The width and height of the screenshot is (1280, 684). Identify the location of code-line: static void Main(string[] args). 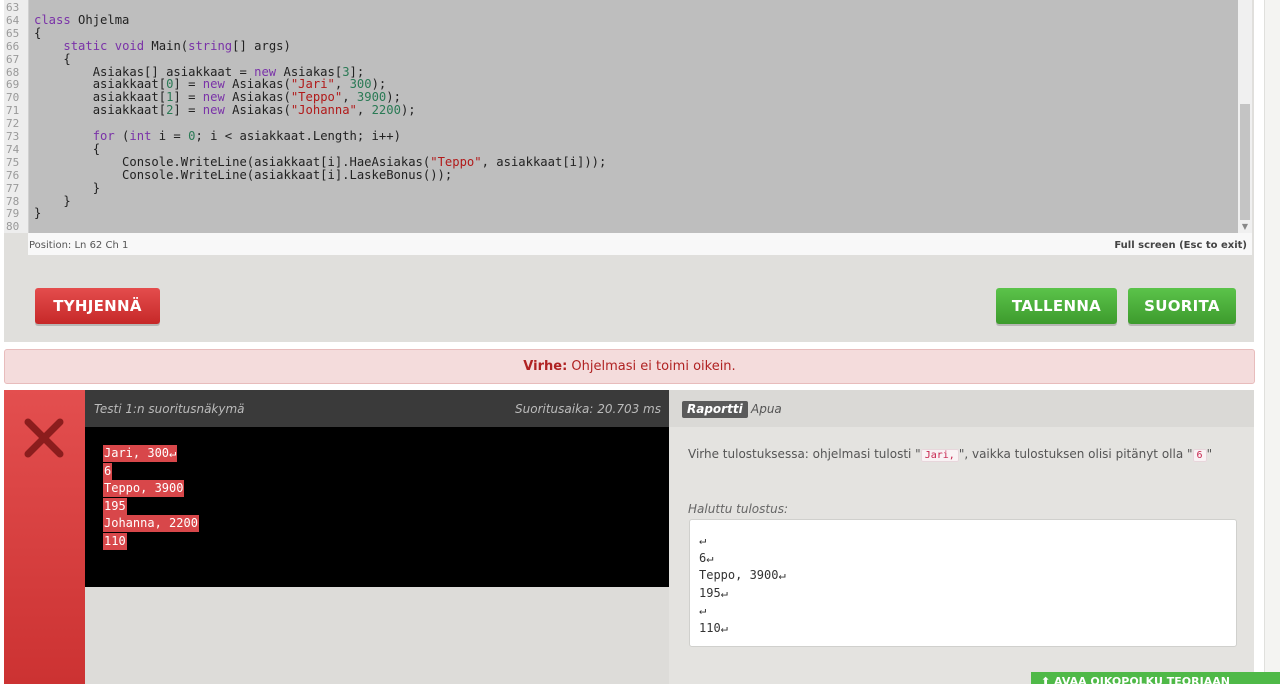
(162, 46).